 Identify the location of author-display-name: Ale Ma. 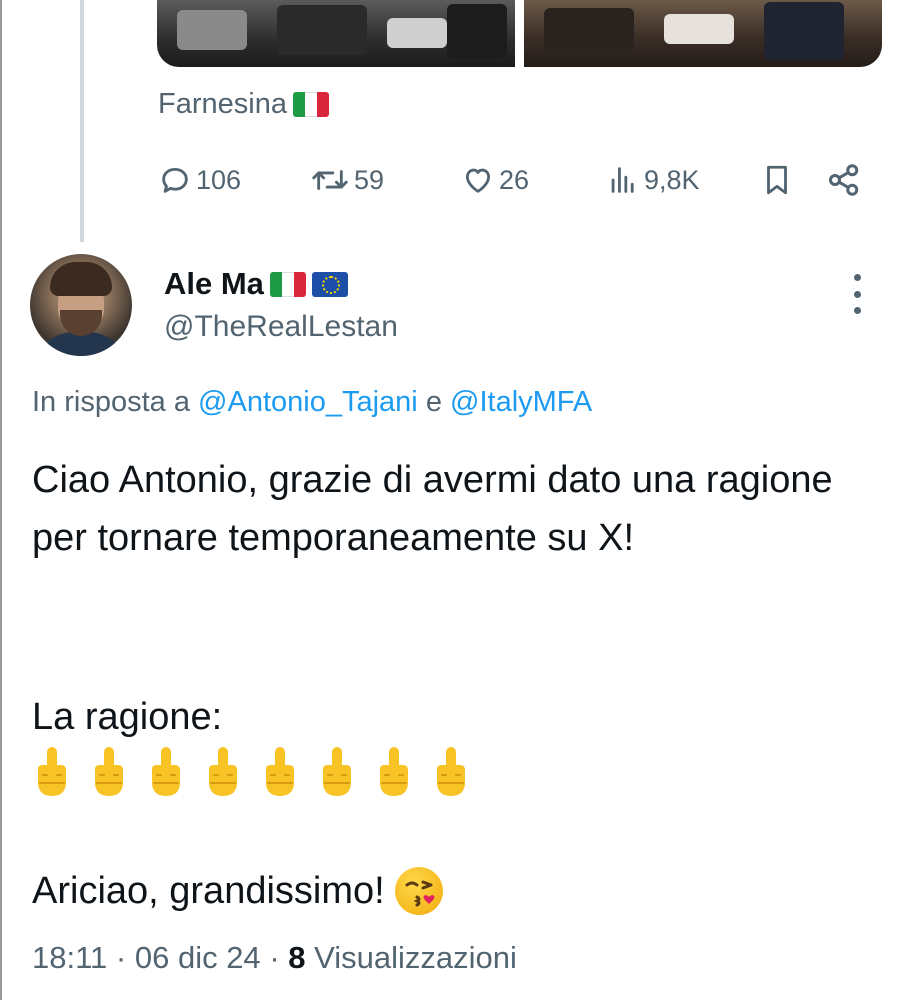
(214, 284).